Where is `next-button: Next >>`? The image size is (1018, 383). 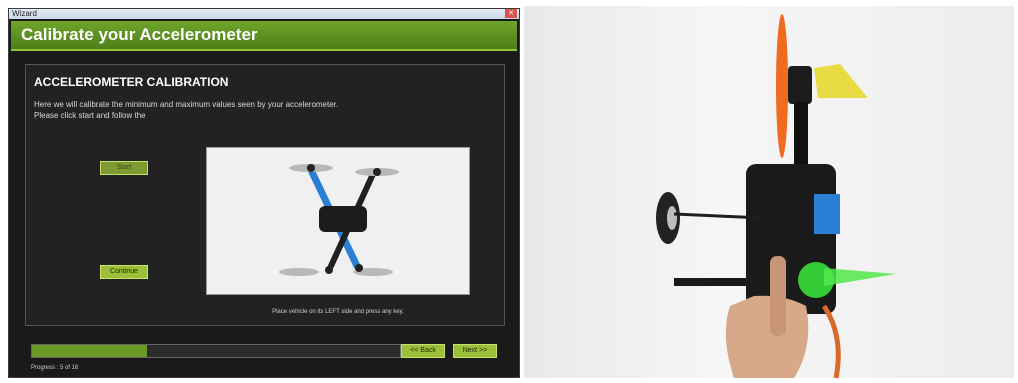 next-button: Next >> is located at coordinates (475, 351).